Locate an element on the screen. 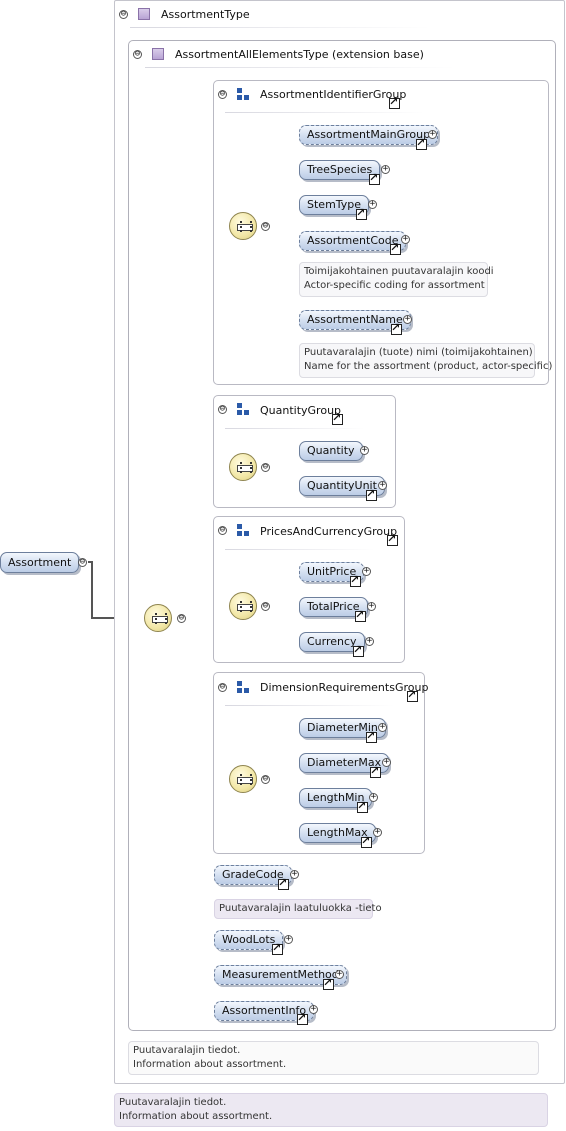 This screenshot has height=1131, width=566. group-title: AssortmentIdentifierGroup is located at coordinates (333, 94).